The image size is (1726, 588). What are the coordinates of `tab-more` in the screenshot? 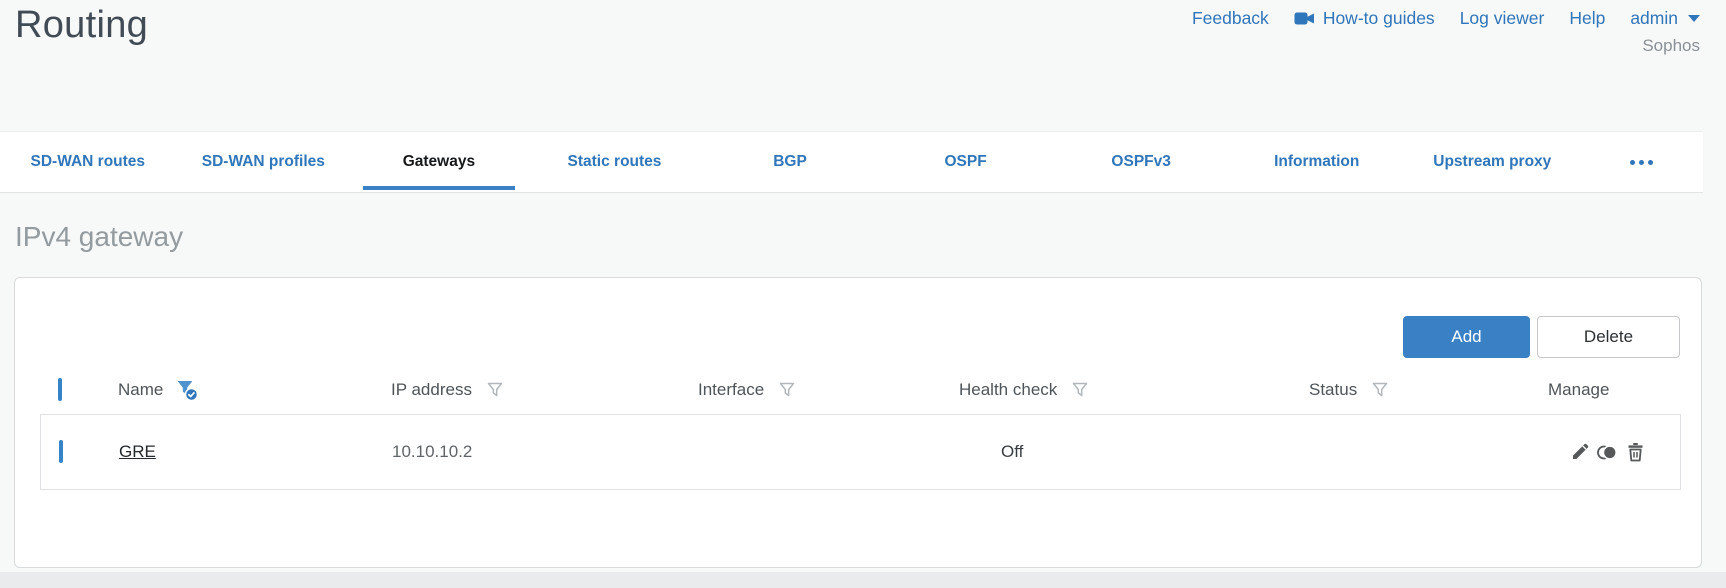 It's located at (1641, 162).